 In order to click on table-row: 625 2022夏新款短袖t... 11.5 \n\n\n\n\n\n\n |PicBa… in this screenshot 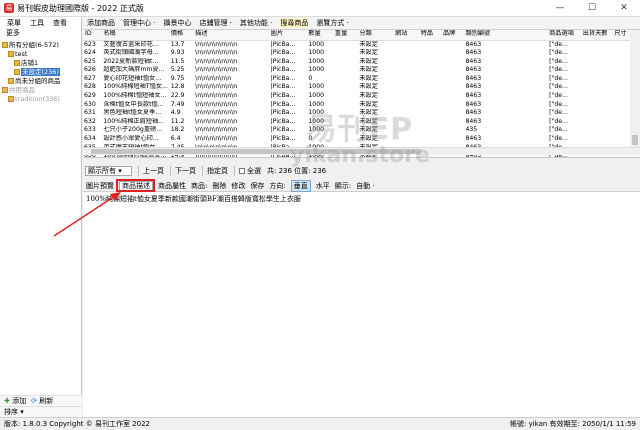, I will do `click(361, 62)`.